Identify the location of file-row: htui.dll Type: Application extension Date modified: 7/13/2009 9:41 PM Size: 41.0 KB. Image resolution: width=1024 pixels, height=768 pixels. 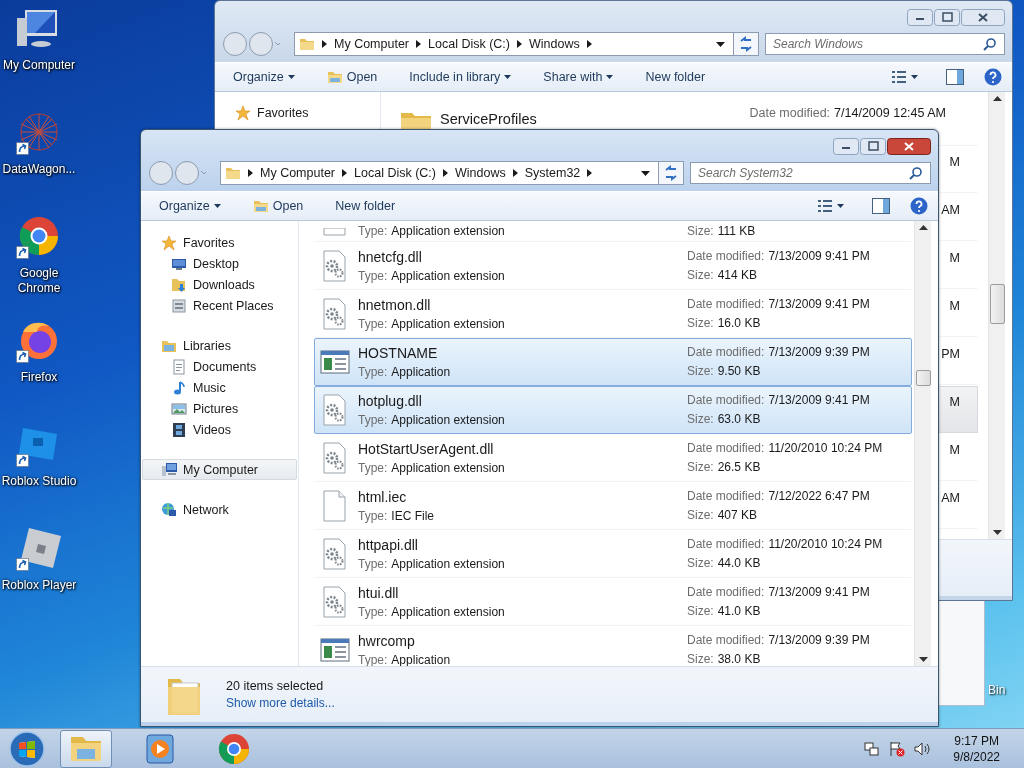
(613, 602).